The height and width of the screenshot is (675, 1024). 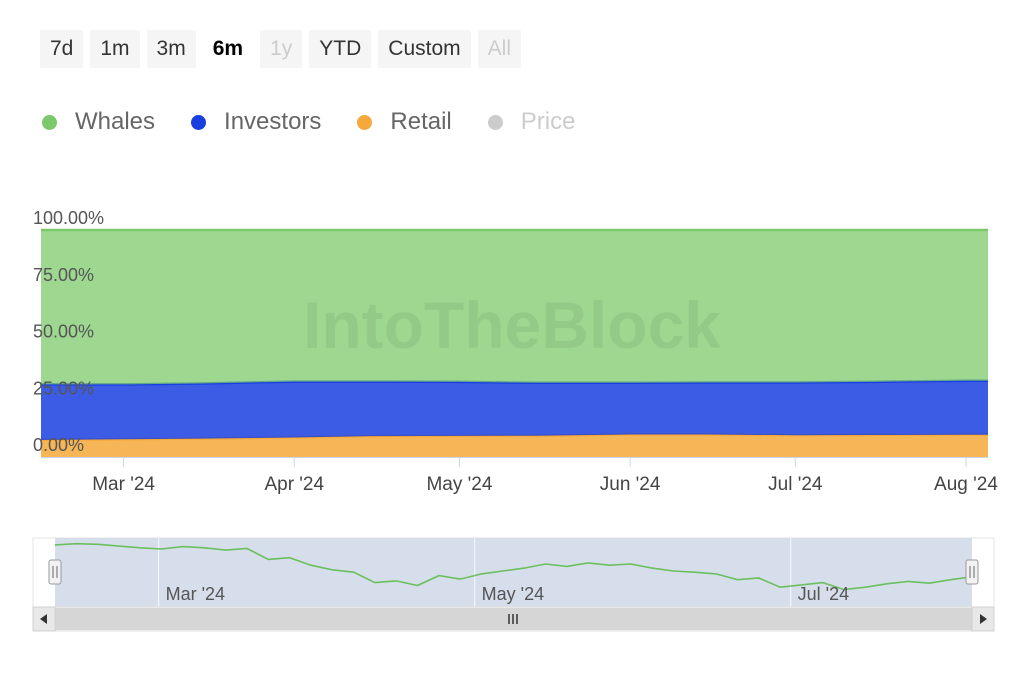 I want to click on watermark-text: IntoTheBlock, so click(x=512, y=325).